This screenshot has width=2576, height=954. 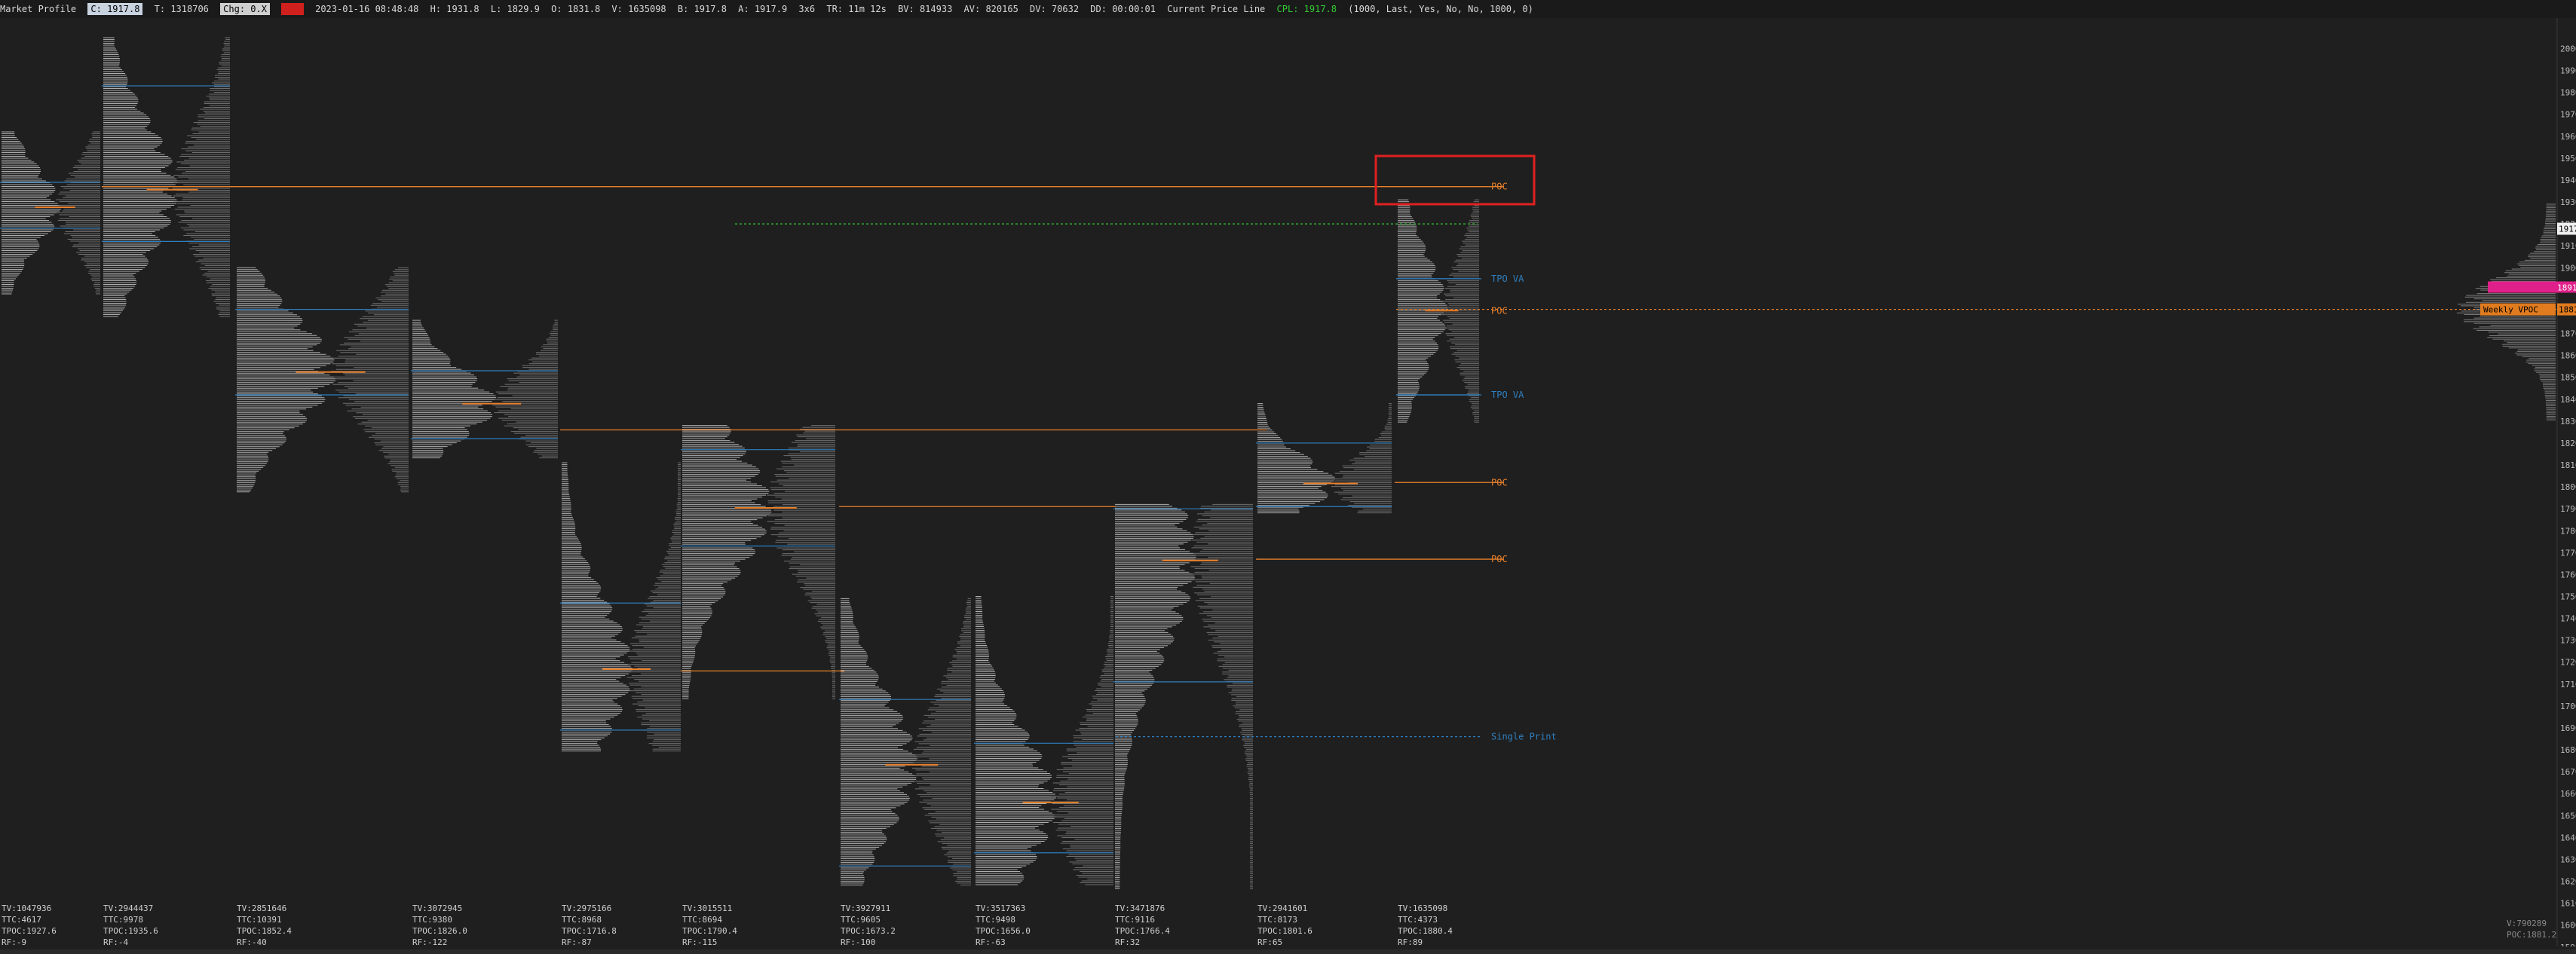 What do you see at coordinates (1288, 951) in the screenshot?
I see `bottom-scroll-strip` at bounding box center [1288, 951].